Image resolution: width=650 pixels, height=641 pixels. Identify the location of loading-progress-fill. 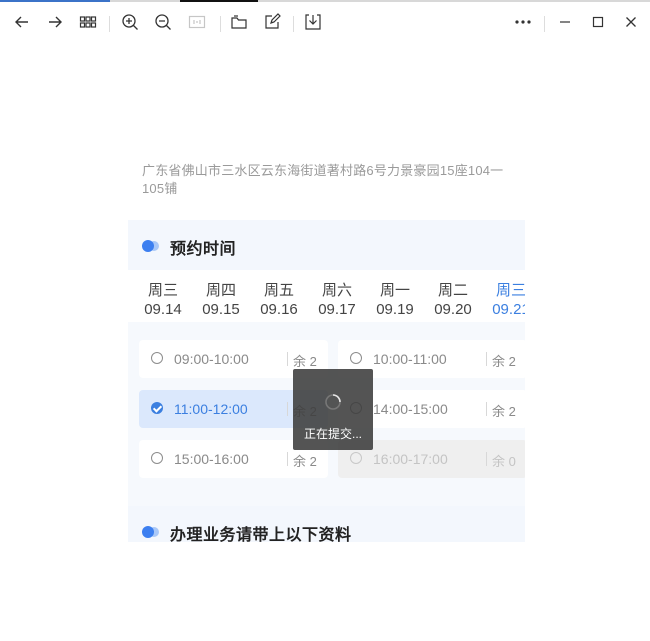
(55, 1).